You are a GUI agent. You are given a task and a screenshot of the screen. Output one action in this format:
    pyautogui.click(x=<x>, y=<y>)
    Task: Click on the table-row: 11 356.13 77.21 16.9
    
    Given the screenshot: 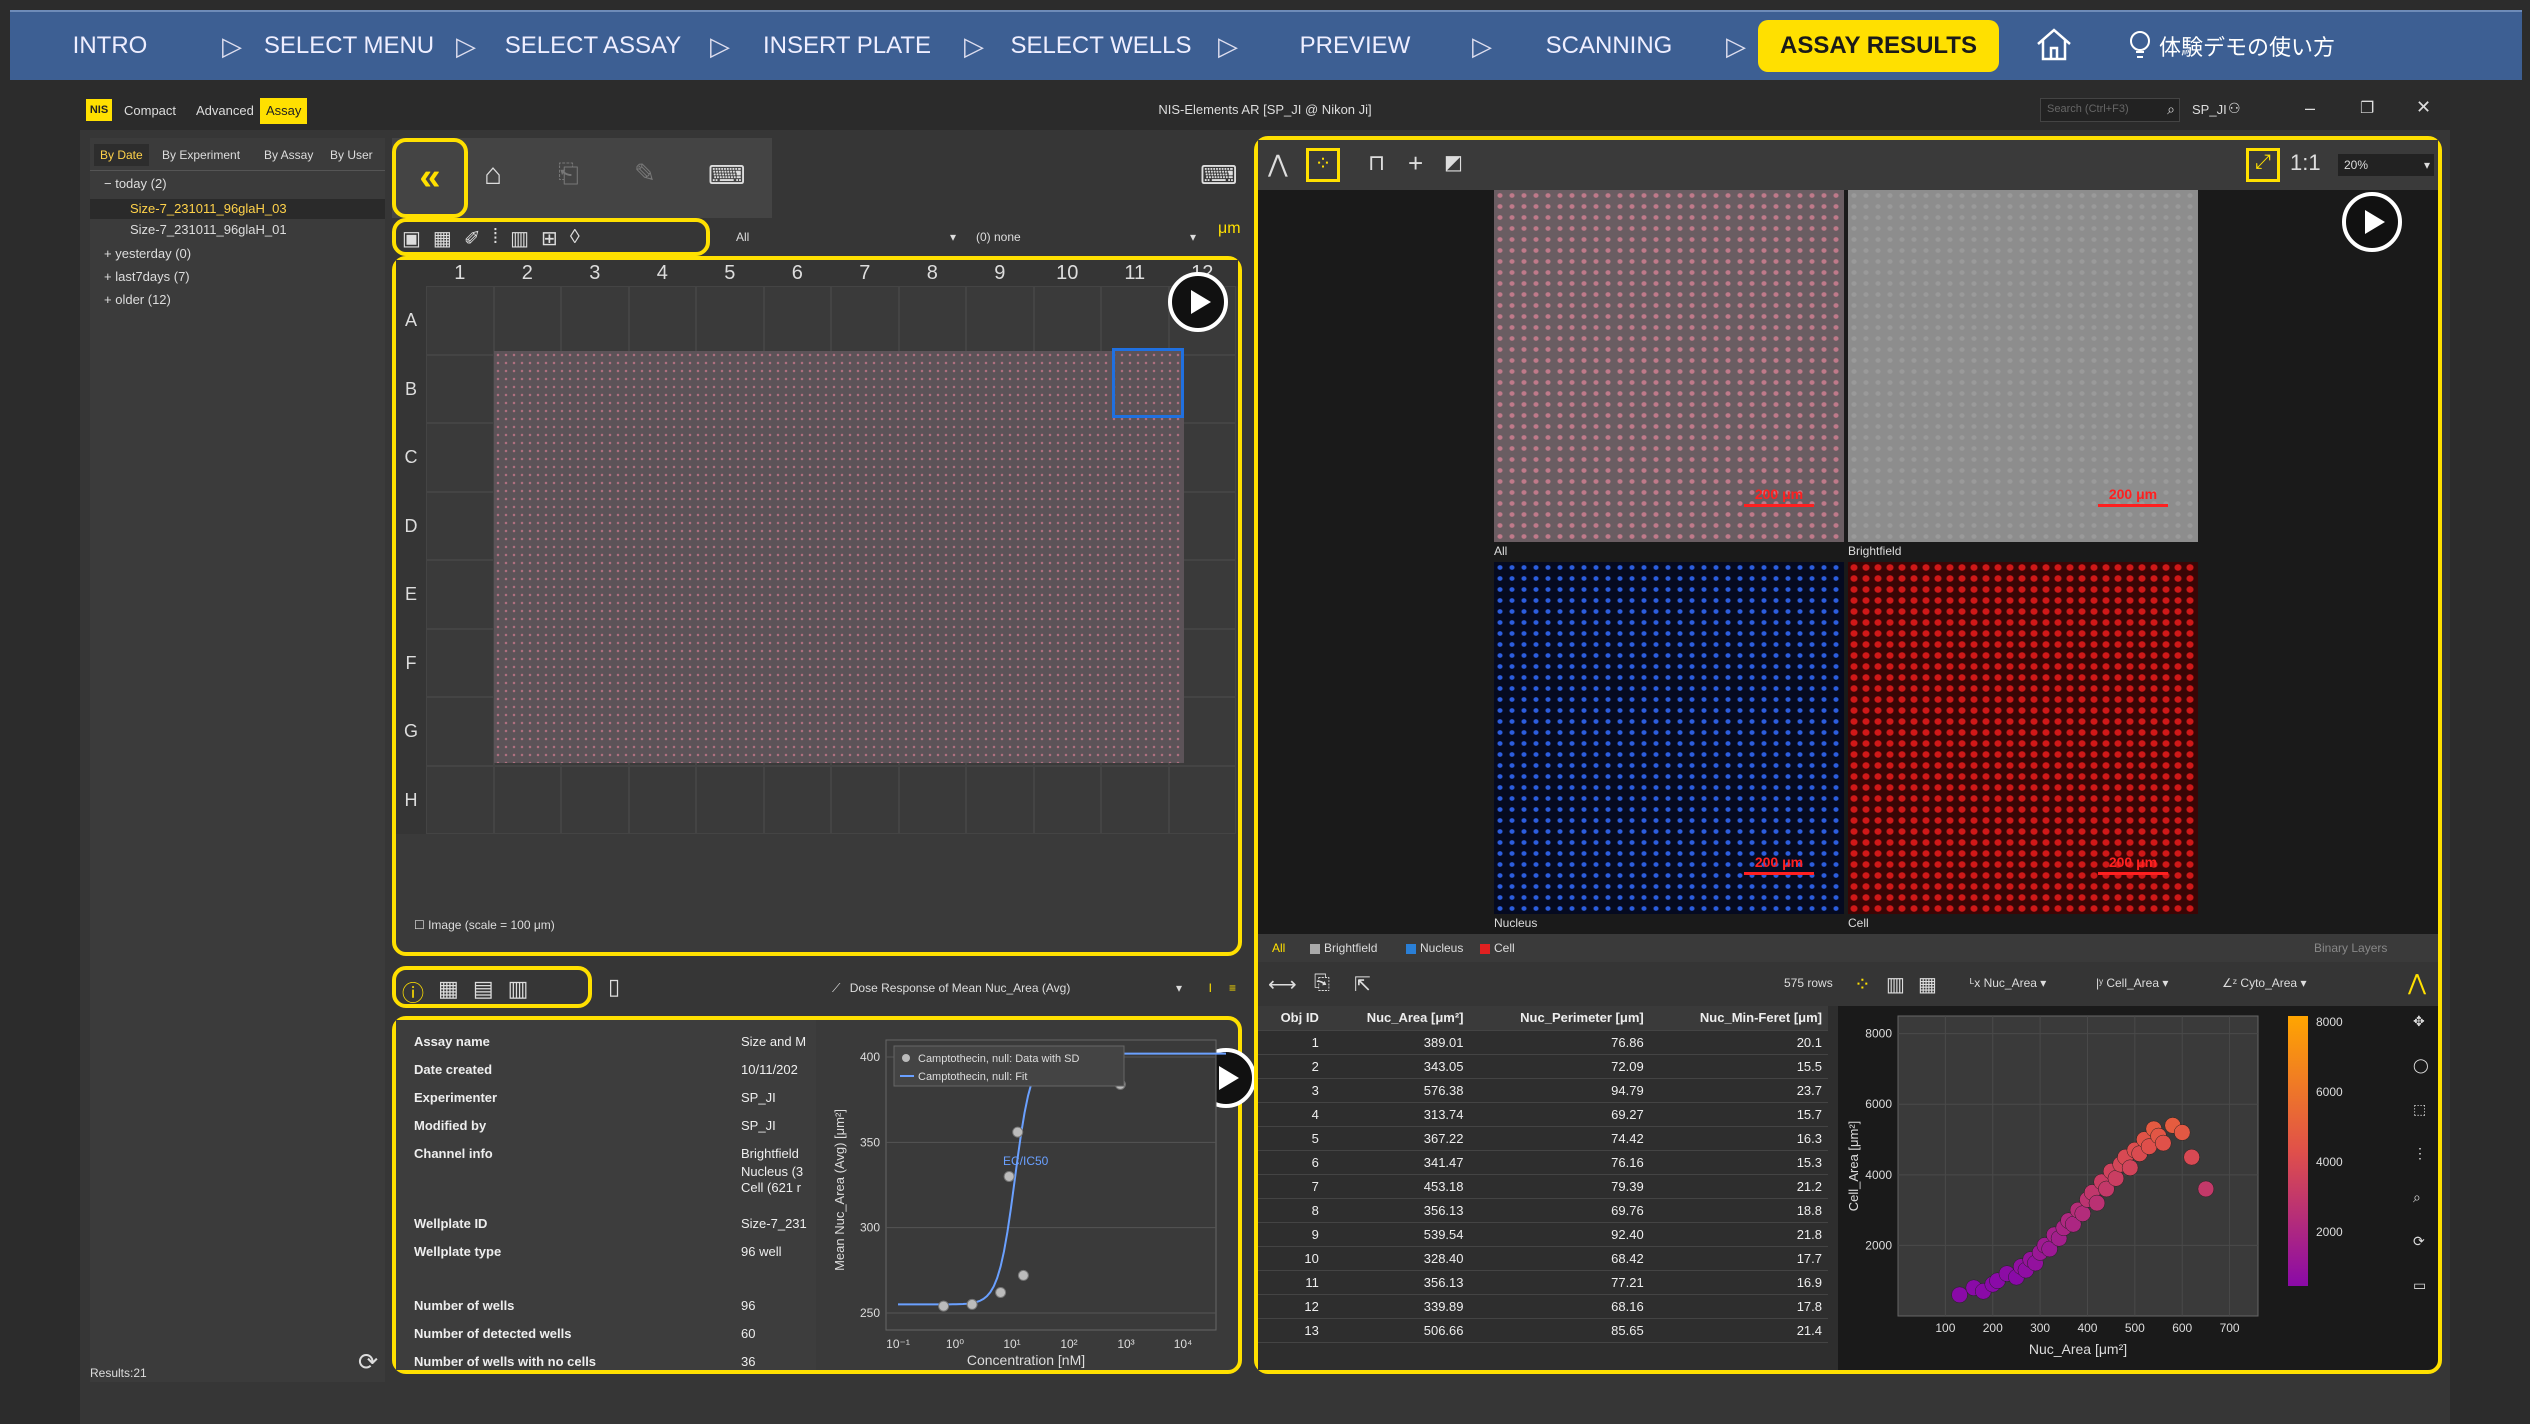 What is the action you would take?
    pyautogui.click(x=1543, y=1282)
    